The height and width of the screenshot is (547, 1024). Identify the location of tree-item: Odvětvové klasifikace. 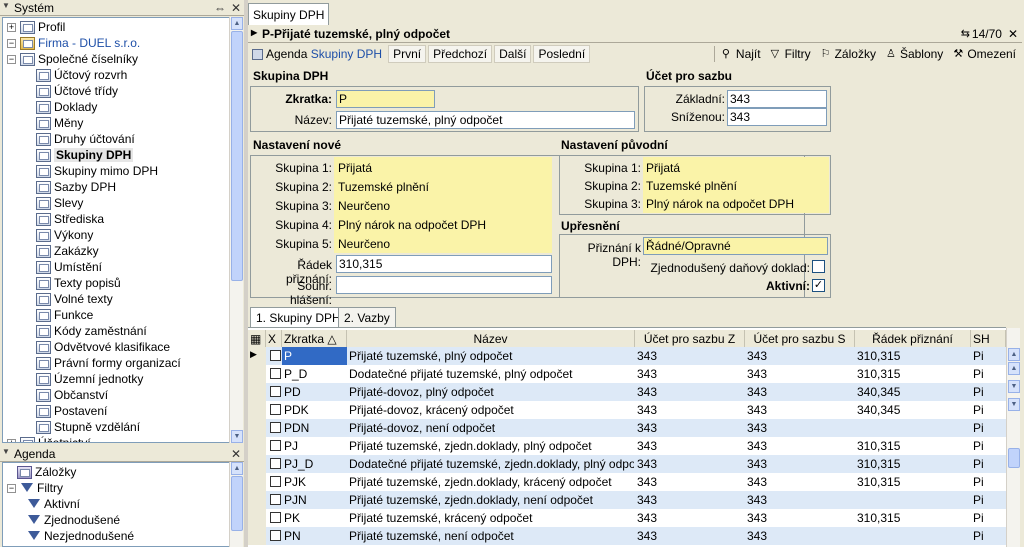
(96, 347).